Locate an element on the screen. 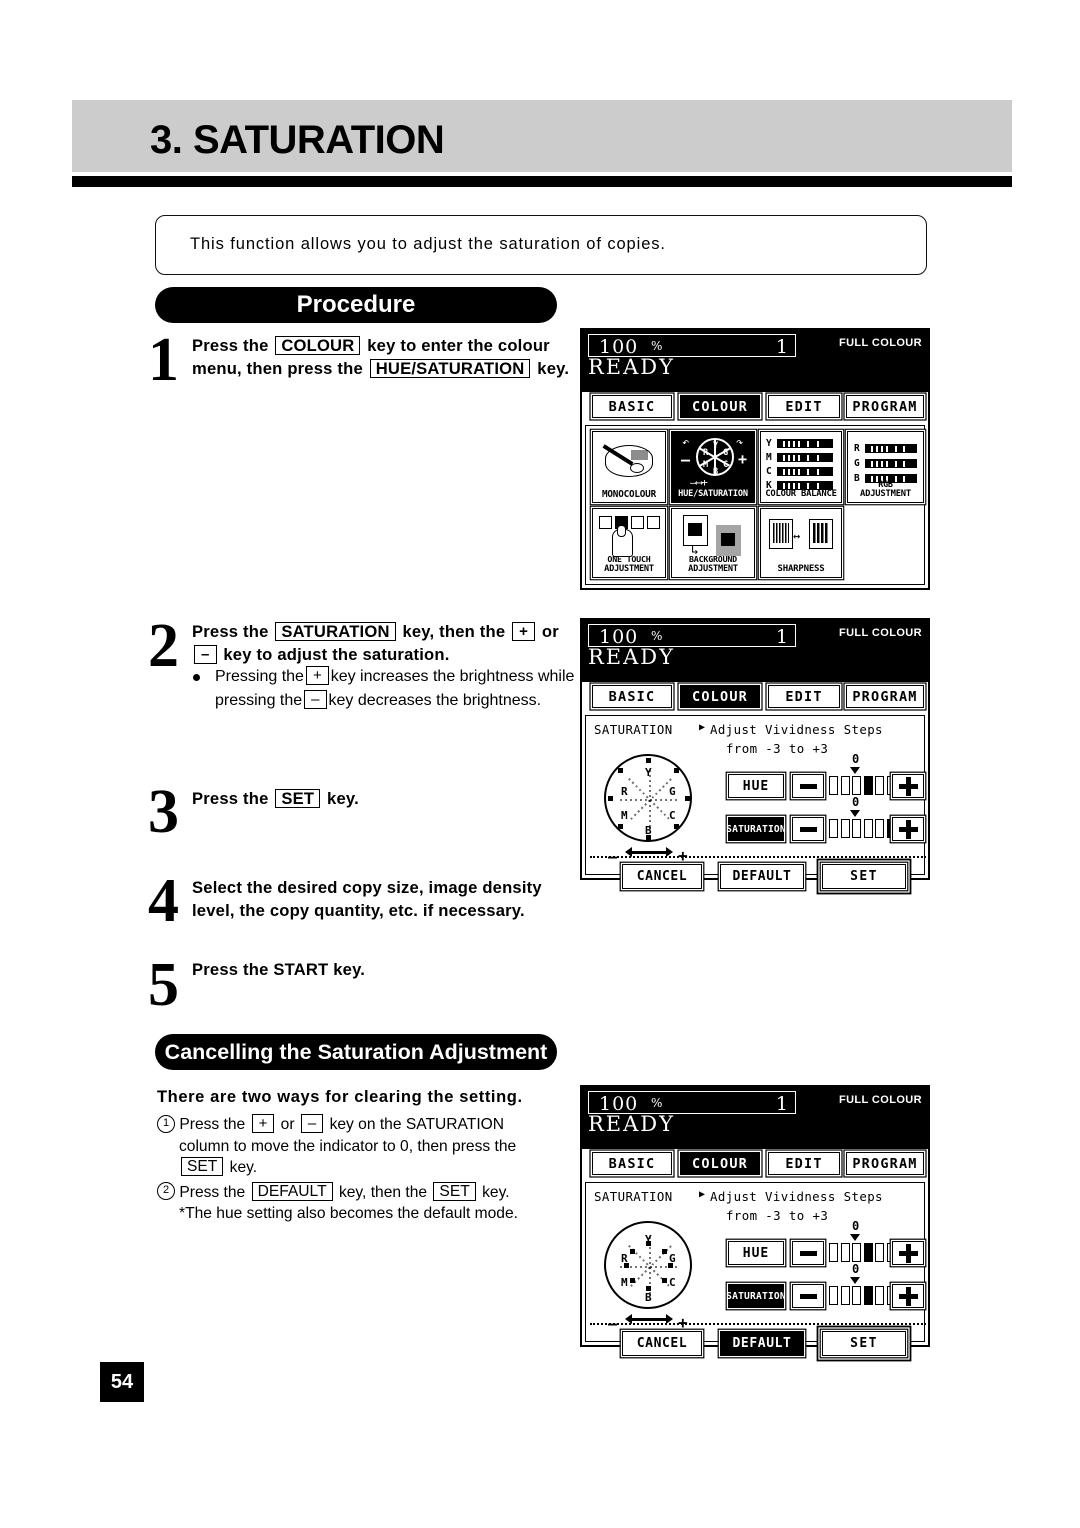  lcd3-colour-mode: FULL COLOUR is located at coordinates (880, 1100).